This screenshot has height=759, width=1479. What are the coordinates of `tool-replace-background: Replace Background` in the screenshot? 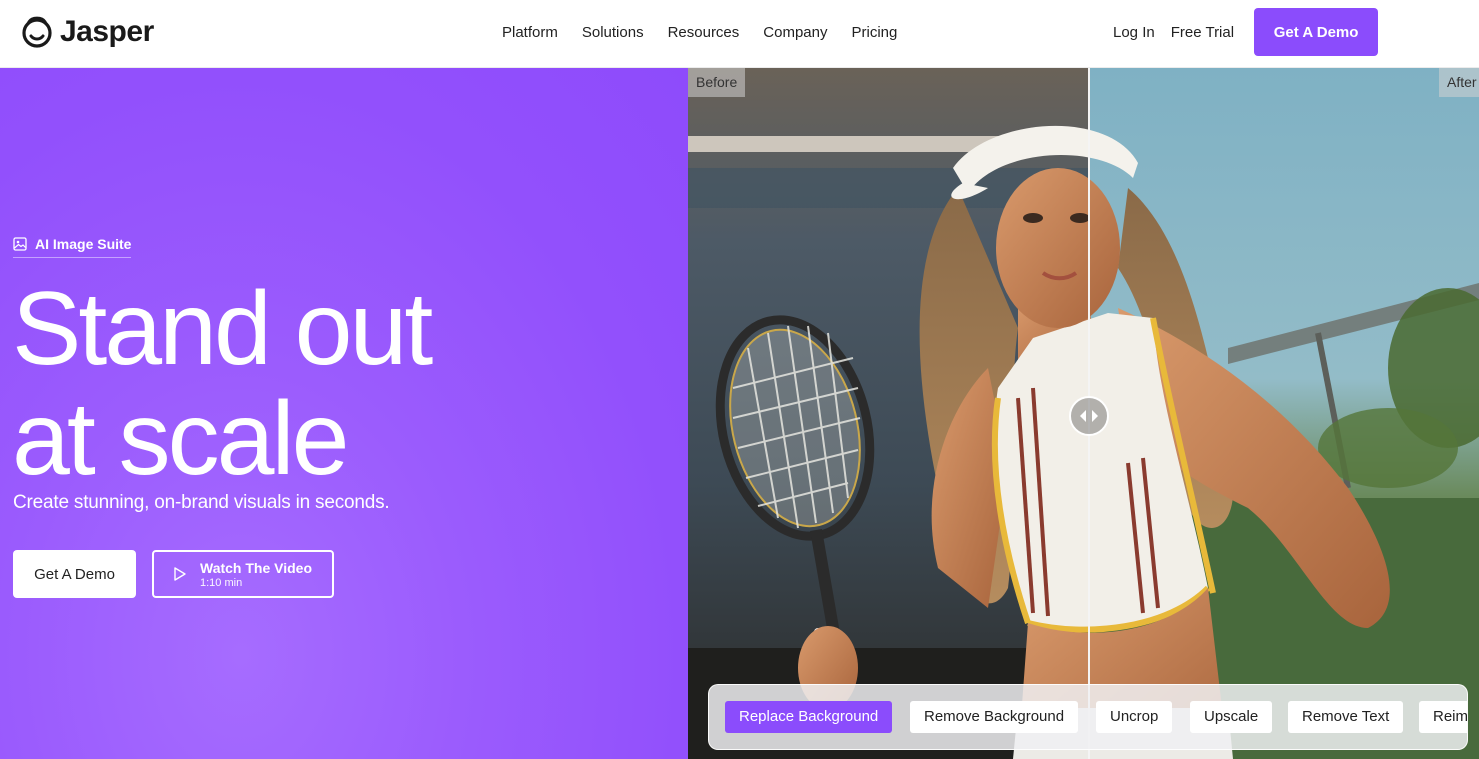 It's located at (809, 717).